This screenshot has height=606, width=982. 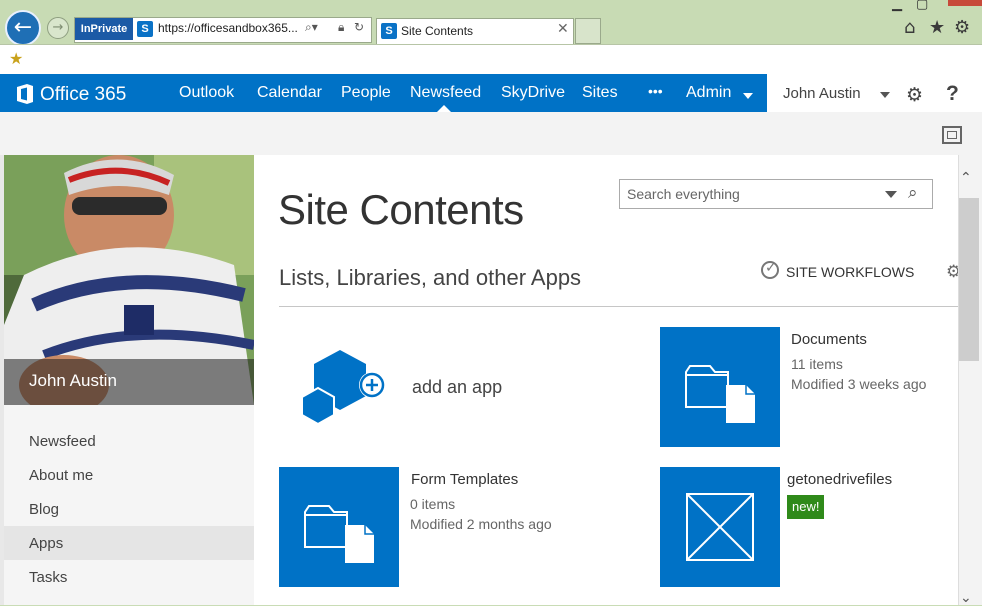 I want to click on tools-gear-icon: ⚙, so click(x=962, y=27).